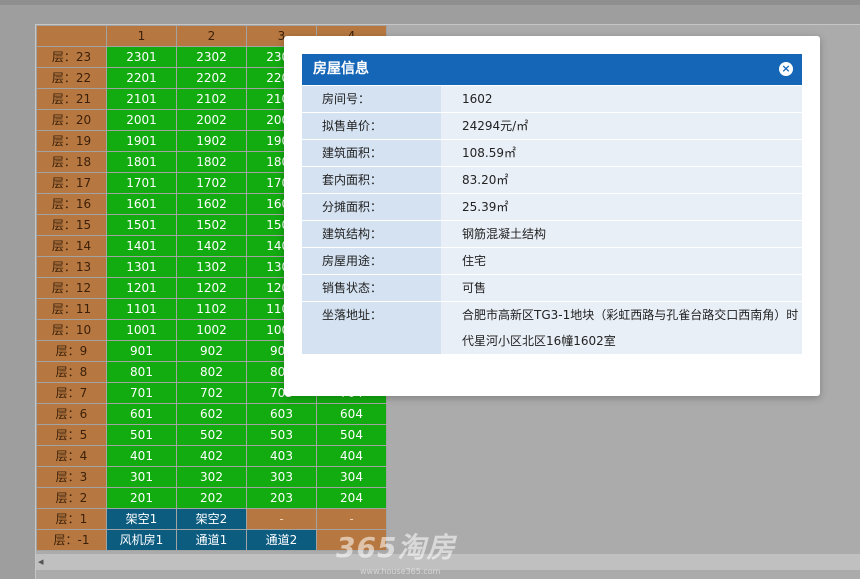 This screenshot has width=860, height=579. I want to click on unit-cell: 302, so click(211, 477).